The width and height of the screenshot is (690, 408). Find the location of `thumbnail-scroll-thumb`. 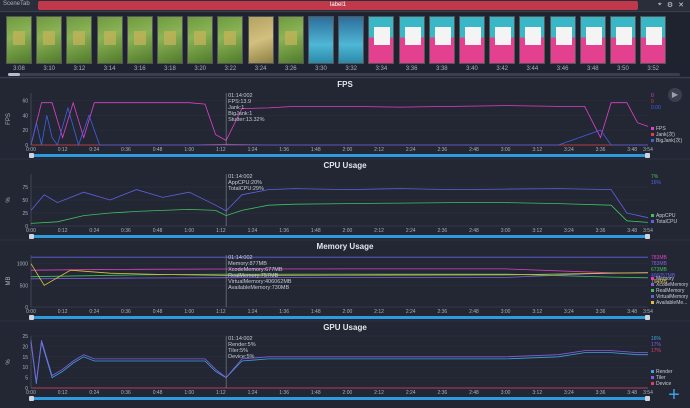

thumbnail-scroll-thumb is located at coordinates (14, 74).